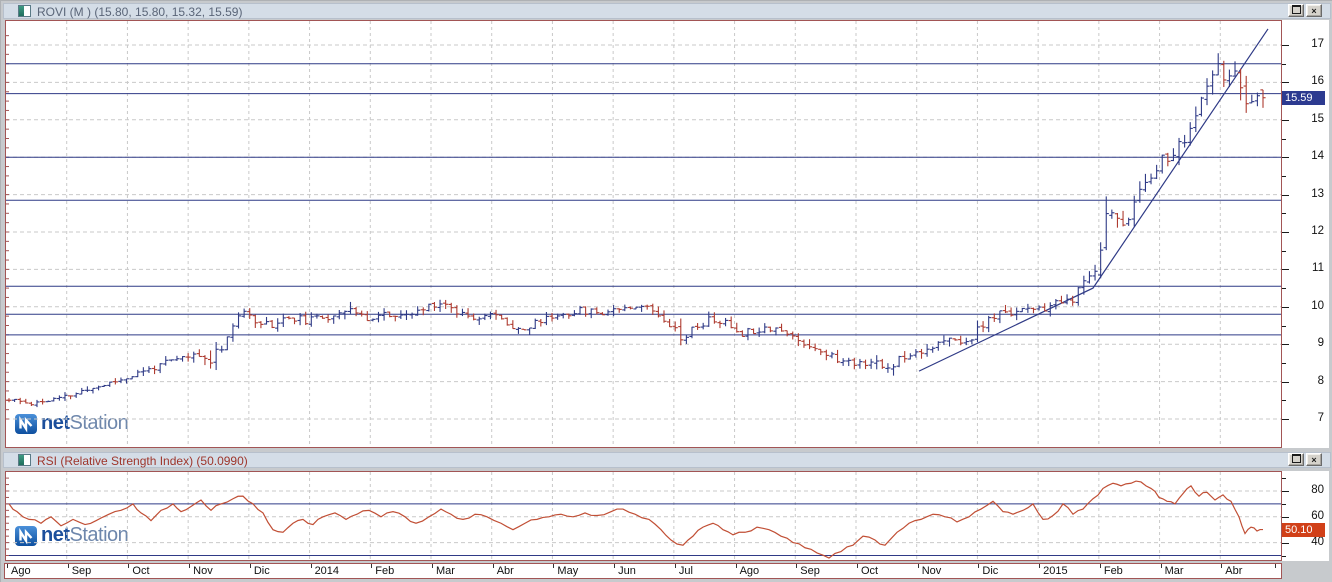 The height and width of the screenshot is (582, 1332). What do you see at coordinates (667, 11) in the screenshot?
I see `price-panel-titlebar: ROVI (M ) (15.80, 15.80, 15.32, 15.59)` at bounding box center [667, 11].